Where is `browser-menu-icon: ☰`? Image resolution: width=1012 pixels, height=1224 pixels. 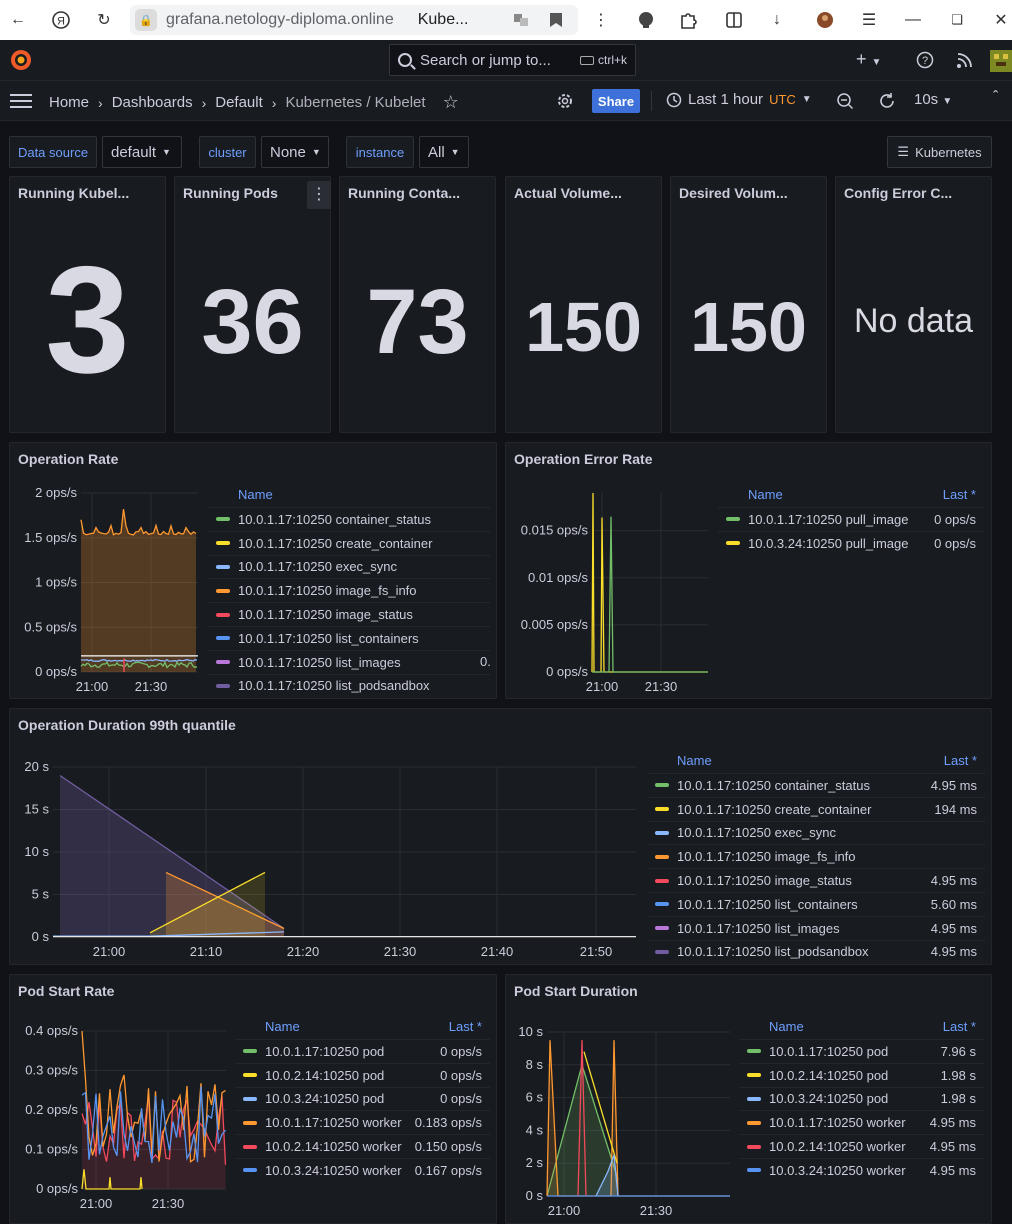 browser-menu-icon: ☰ is located at coordinates (869, 20).